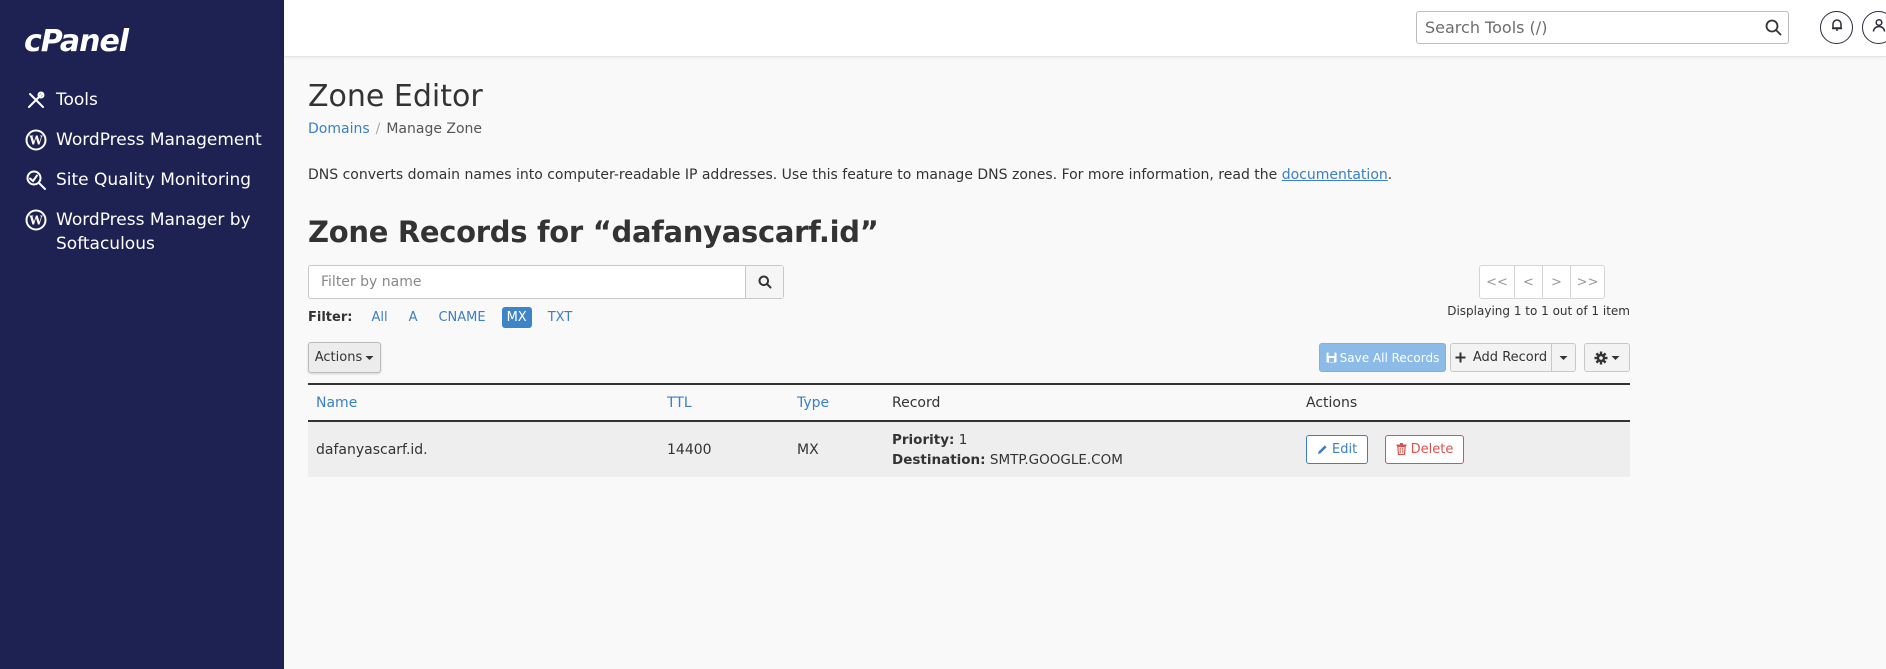  Describe the element at coordinates (939, 459) in the screenshot. I see `destination-label: Destination:` at that location.